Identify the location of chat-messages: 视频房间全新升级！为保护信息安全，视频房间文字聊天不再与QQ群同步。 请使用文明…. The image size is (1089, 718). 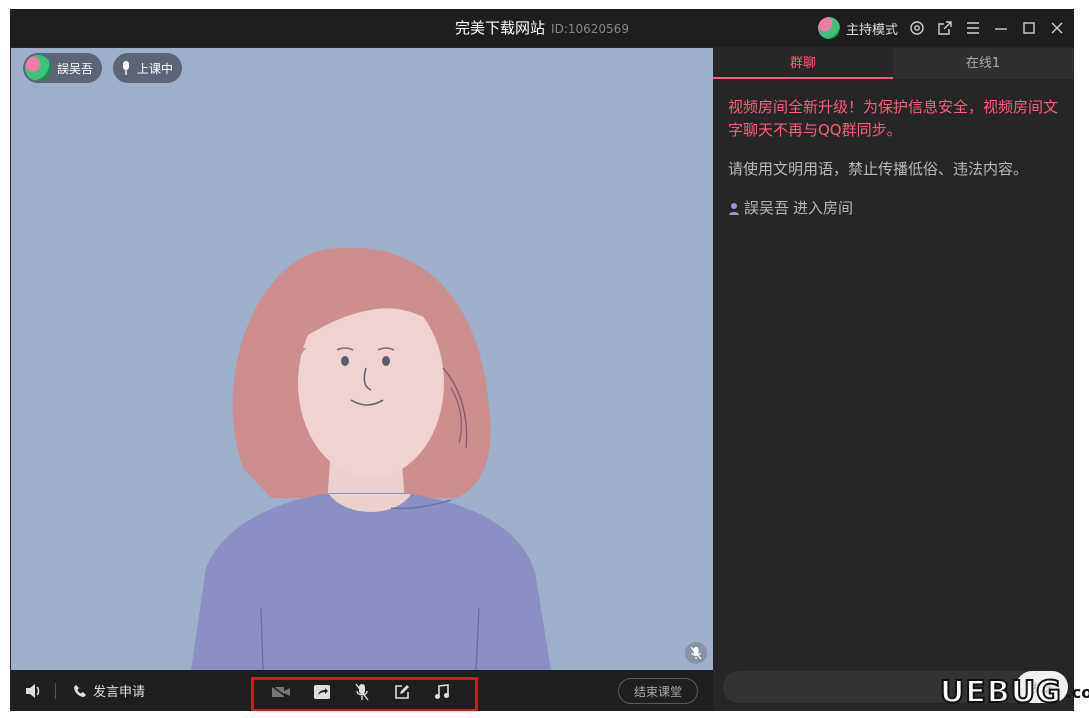
(893, 158).